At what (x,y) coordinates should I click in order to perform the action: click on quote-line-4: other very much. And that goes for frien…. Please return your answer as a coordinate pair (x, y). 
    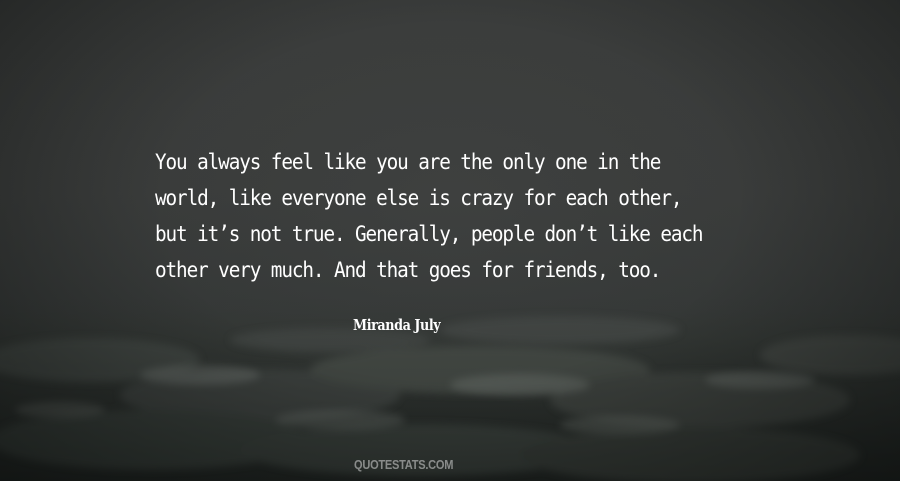
    Looking at the image, I should click on (408, 270).